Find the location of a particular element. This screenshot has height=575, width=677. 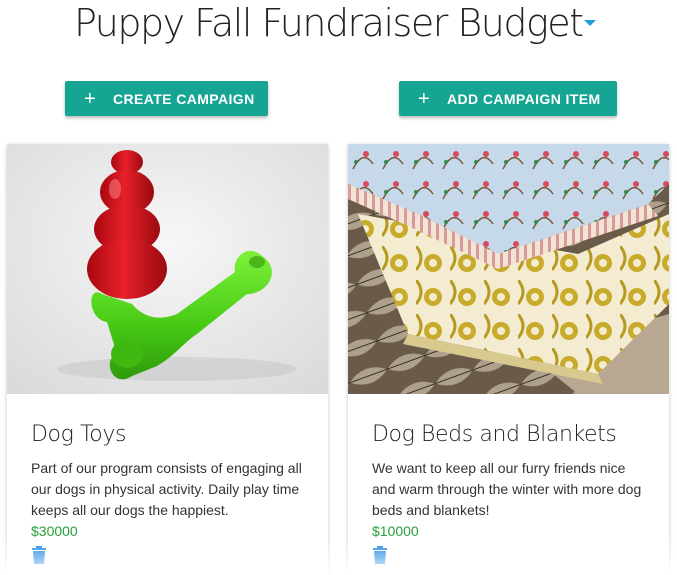

card-amount: $30000 is located at coordinates (54, 531).